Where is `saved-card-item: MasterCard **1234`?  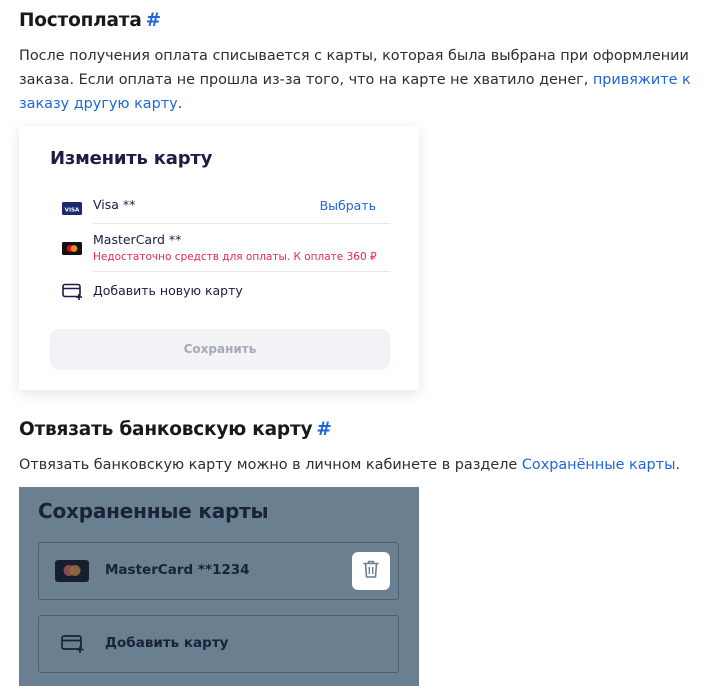
saved-card-item: MasterCard **1234 is located at coordinates (218, 571).